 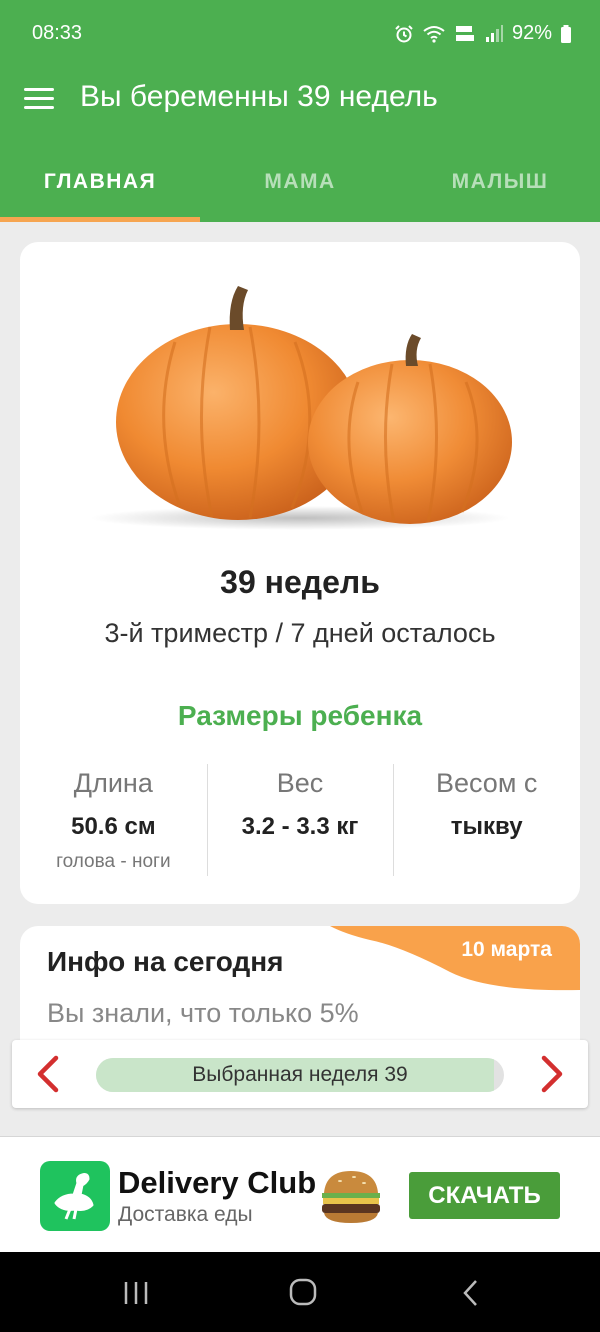 What do you see at coordinates (550, 1074) in the screenshot?
I see `chevron-right-icon` at bounding box center [550, 1074].